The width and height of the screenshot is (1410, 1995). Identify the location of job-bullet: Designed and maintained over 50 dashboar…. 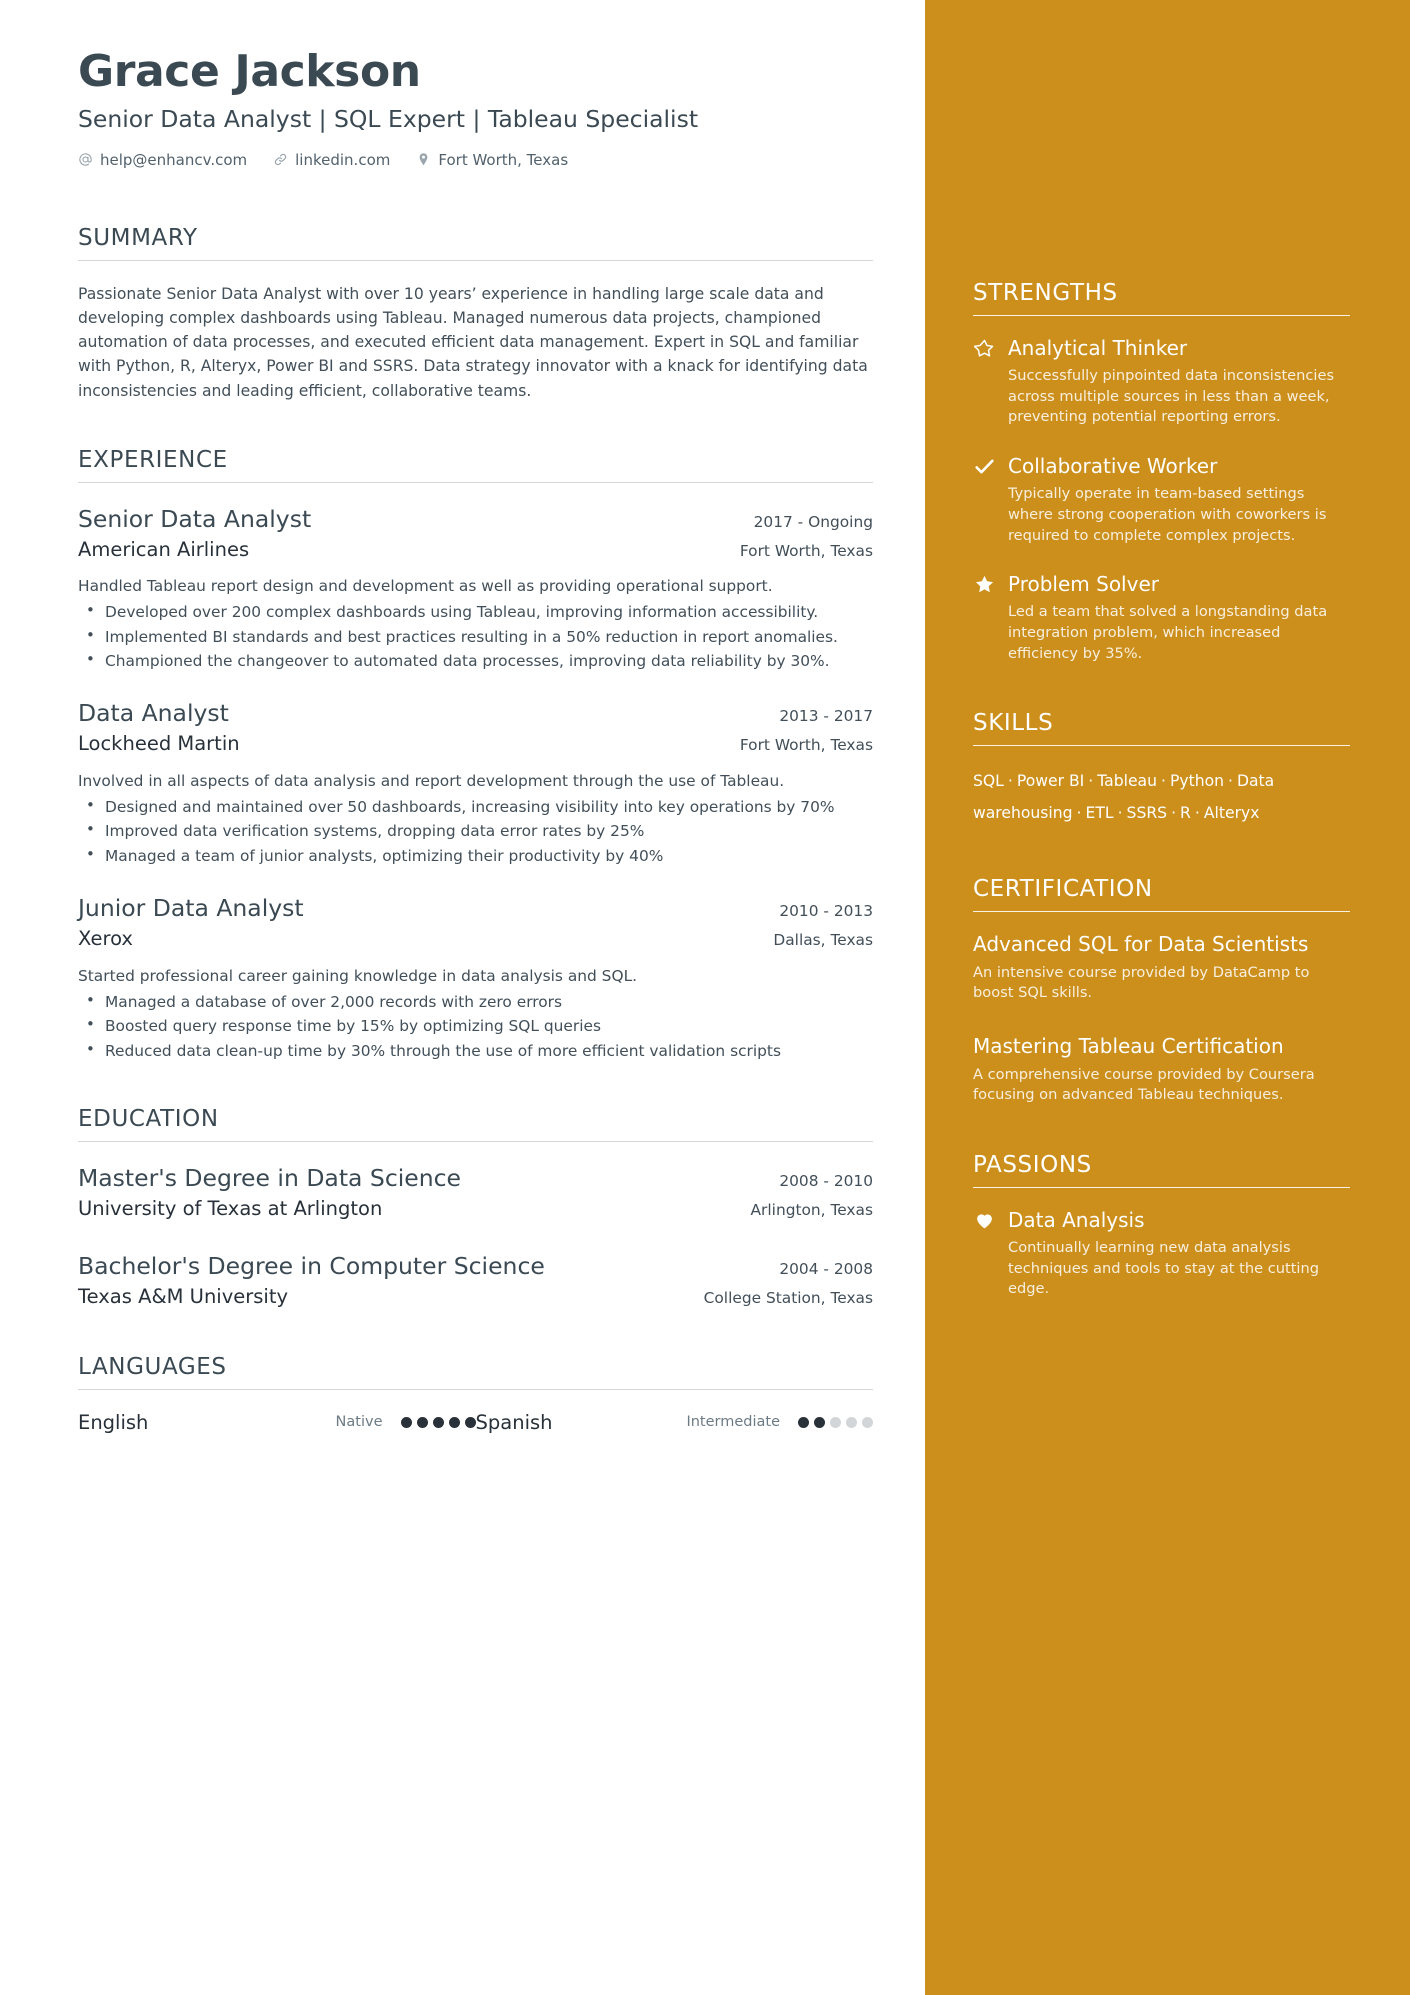
(475, 806).